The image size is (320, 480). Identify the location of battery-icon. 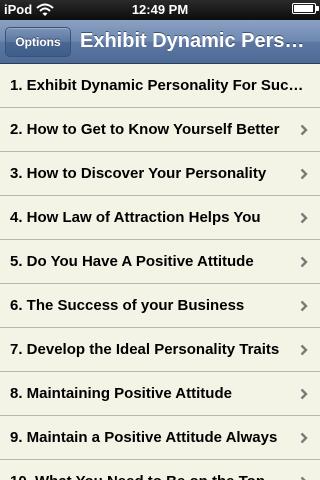
(305, 8).